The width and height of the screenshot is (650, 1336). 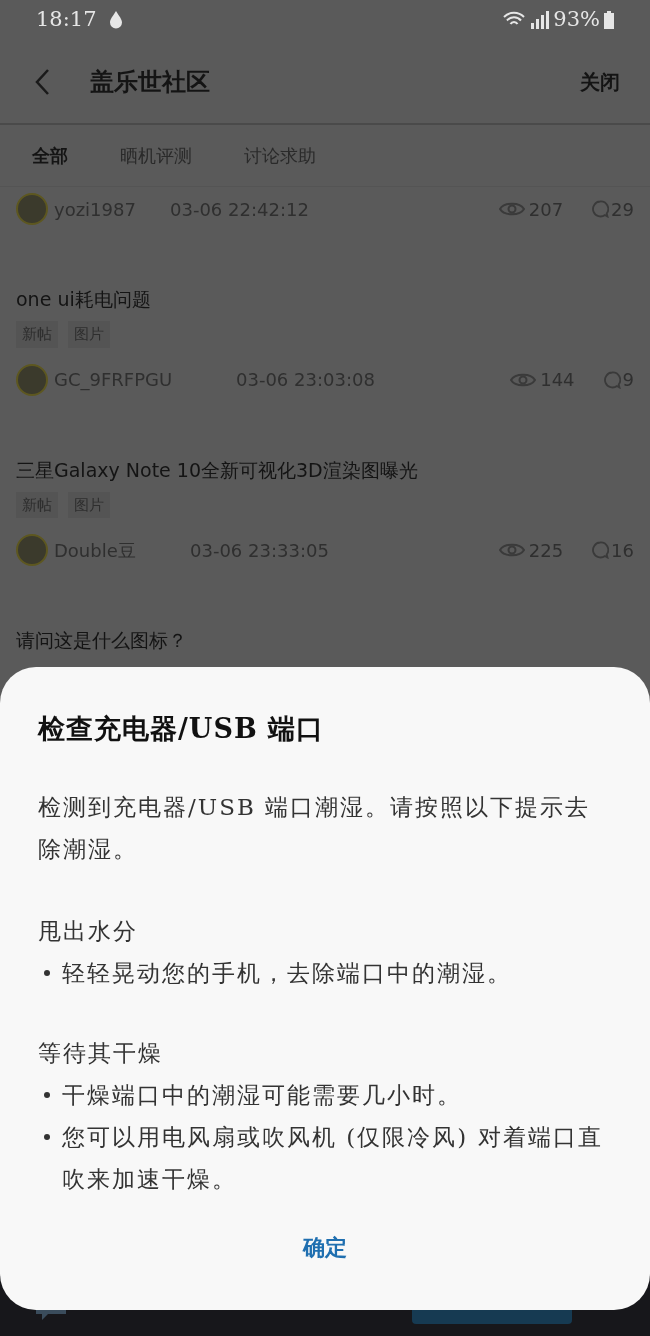 I want to click on dialog-message: 检测到充电器/USB 端口潮湿。请按照以下提示去除潮湿。, so click(x=315, y=828).